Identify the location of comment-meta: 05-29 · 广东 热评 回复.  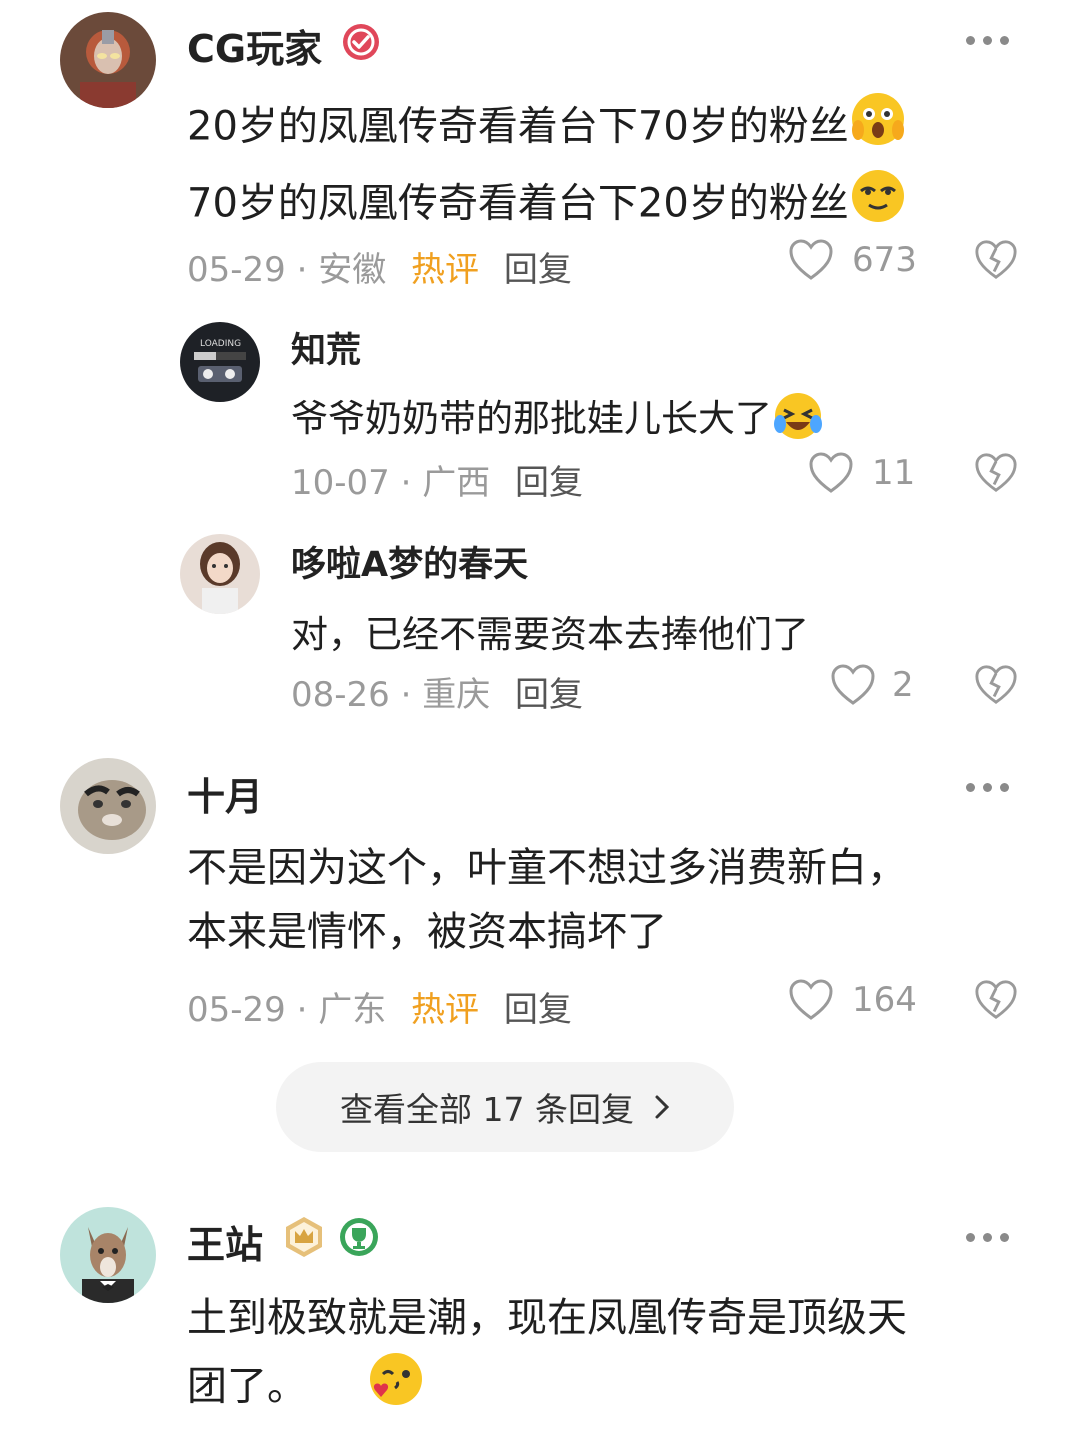
(379, 1006).